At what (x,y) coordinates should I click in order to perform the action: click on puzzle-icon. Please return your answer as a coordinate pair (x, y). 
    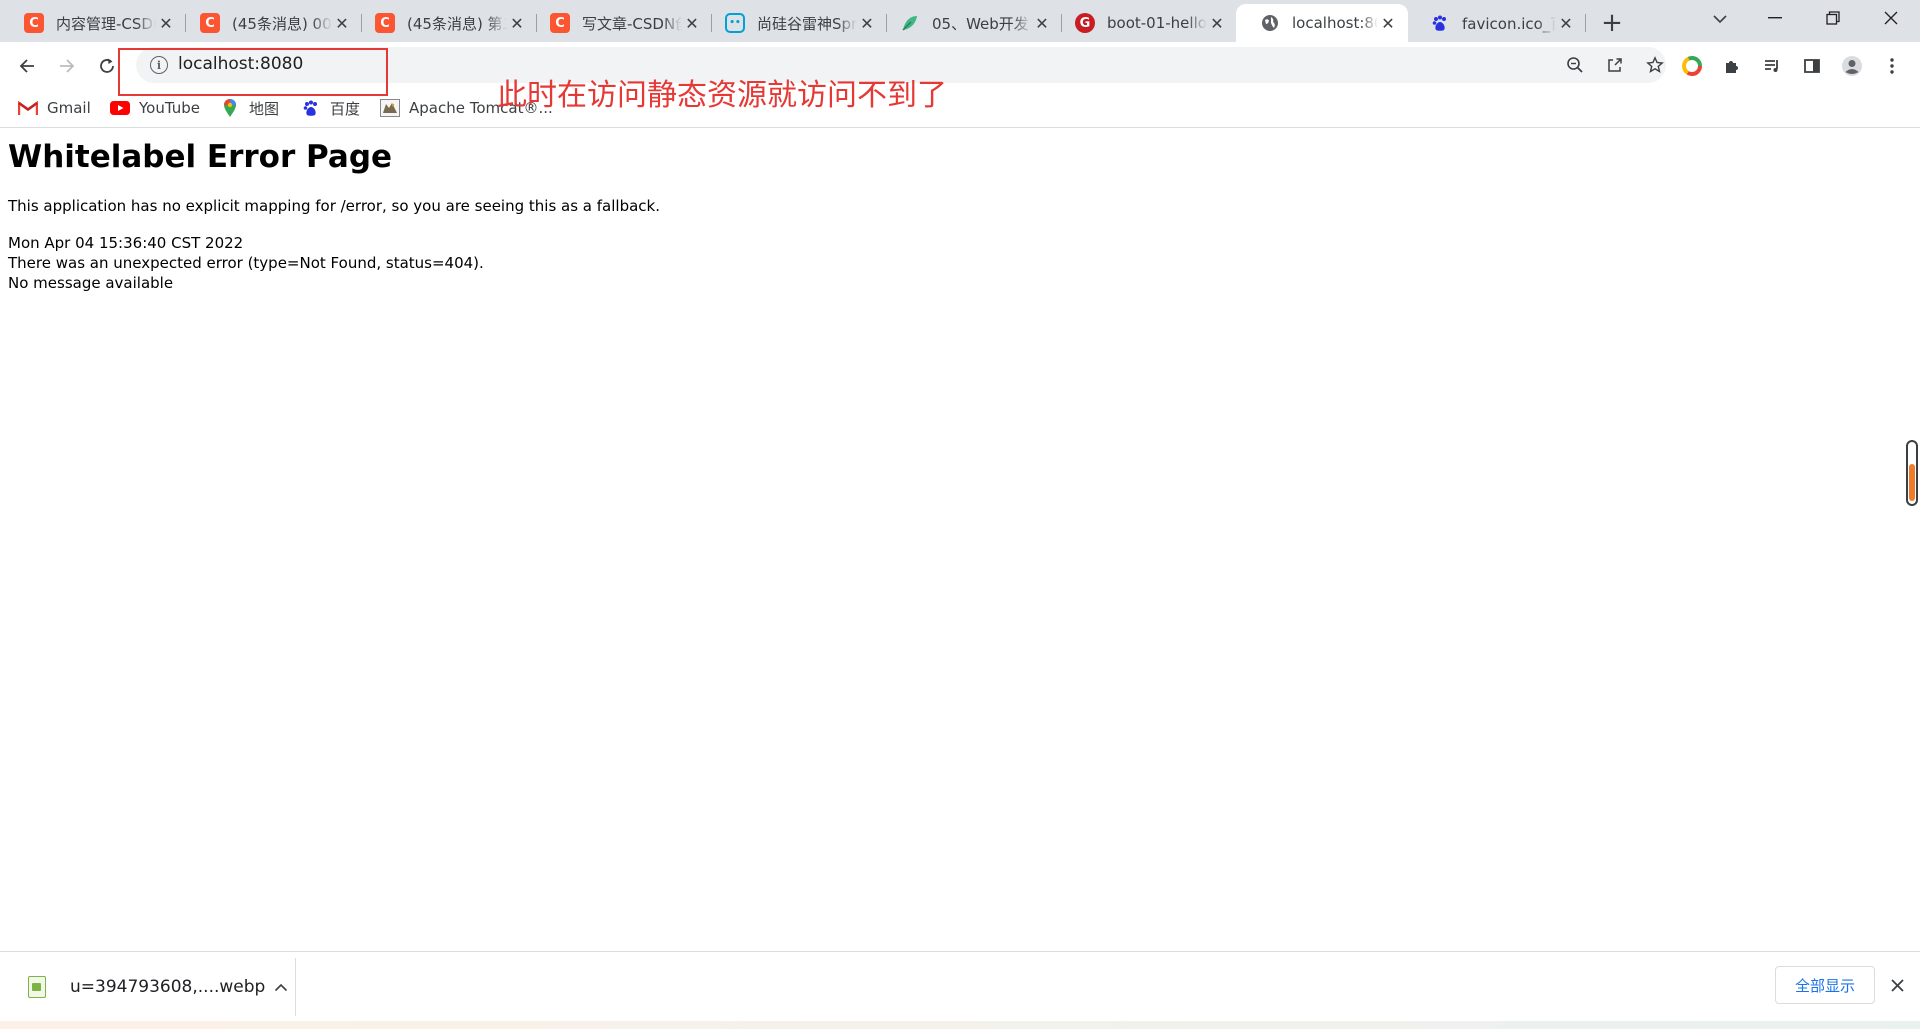
    Looking at the image, I should click on (1732, 67).